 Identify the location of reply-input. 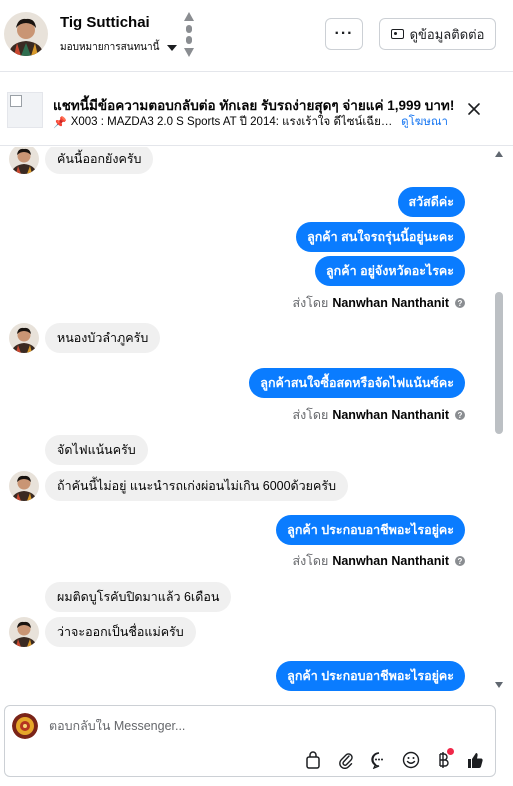
(199, 726).